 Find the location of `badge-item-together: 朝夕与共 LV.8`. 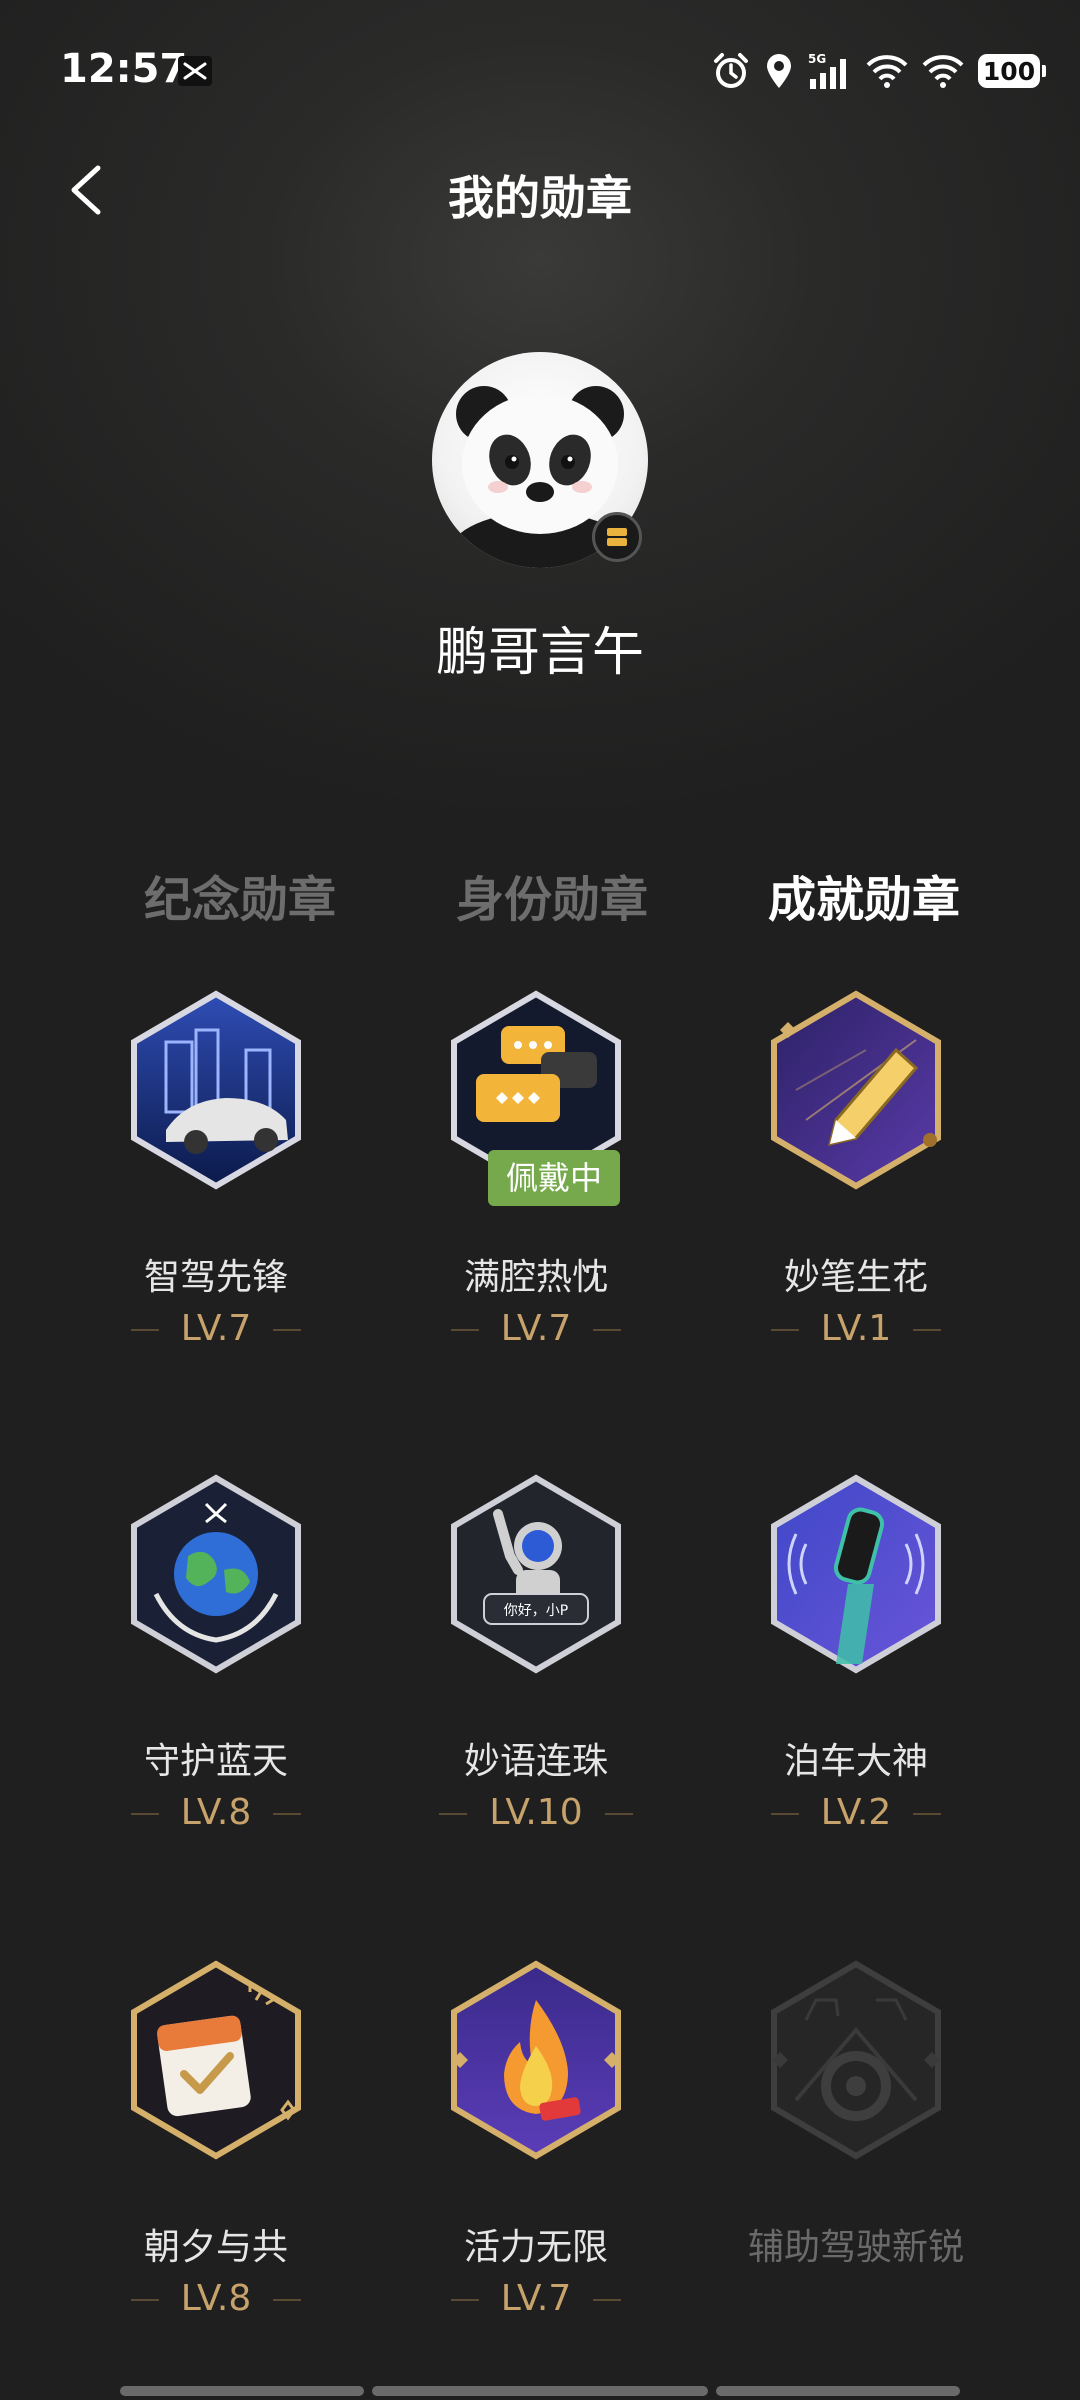

badge-item-together: 朝夕与共 LV.8 is located at coordinates (216, 2170).